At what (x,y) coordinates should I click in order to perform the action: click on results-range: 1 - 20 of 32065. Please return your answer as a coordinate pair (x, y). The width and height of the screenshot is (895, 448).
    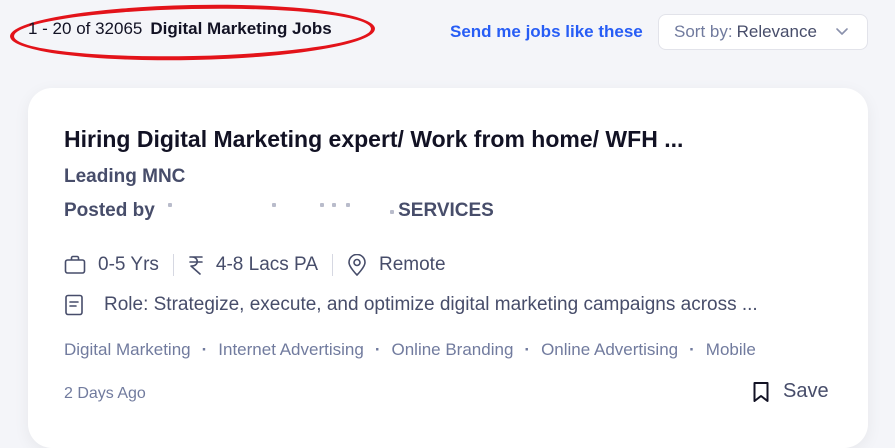
    Looking at the image, I should click on (85, 28).